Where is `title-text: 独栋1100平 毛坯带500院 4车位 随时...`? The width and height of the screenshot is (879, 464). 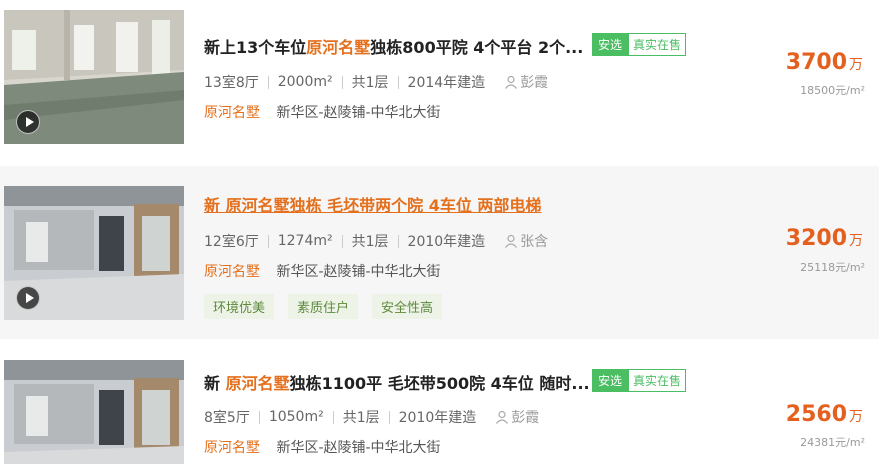
title-text: 独栋1100平 毛坯带500院 4车位 随时... is located at coordinates (440, 383).